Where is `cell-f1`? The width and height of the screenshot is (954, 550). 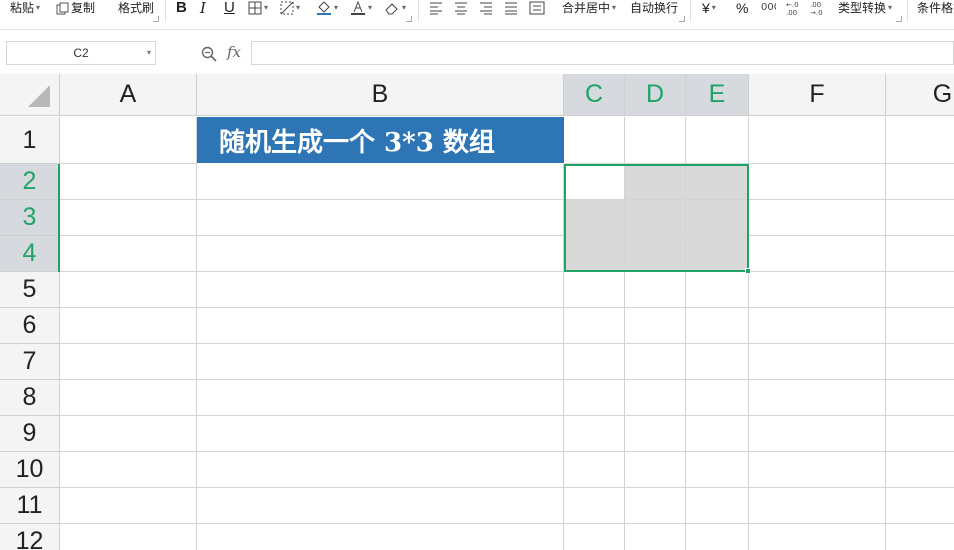
cell-f1 is located at coordinates (817, 140).